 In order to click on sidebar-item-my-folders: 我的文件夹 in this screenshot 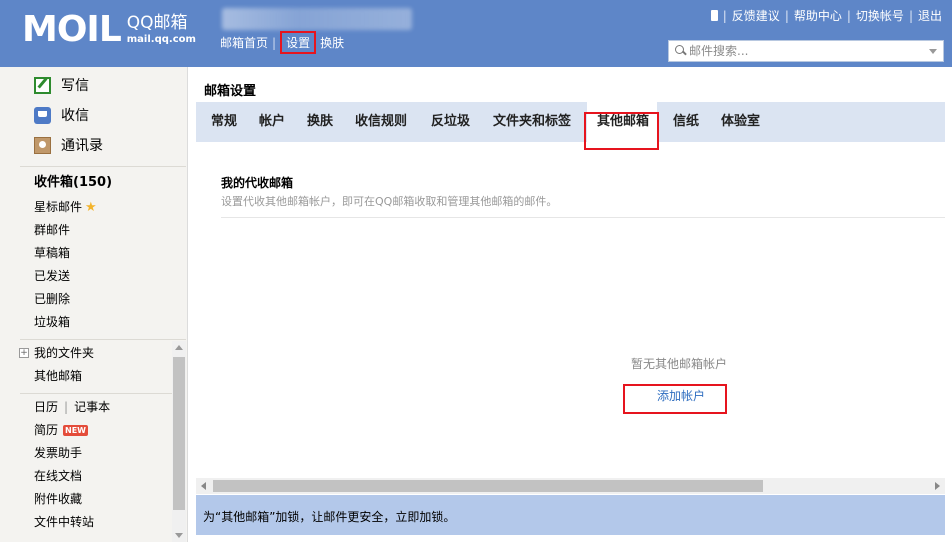, I will do `click(64, 353)`.